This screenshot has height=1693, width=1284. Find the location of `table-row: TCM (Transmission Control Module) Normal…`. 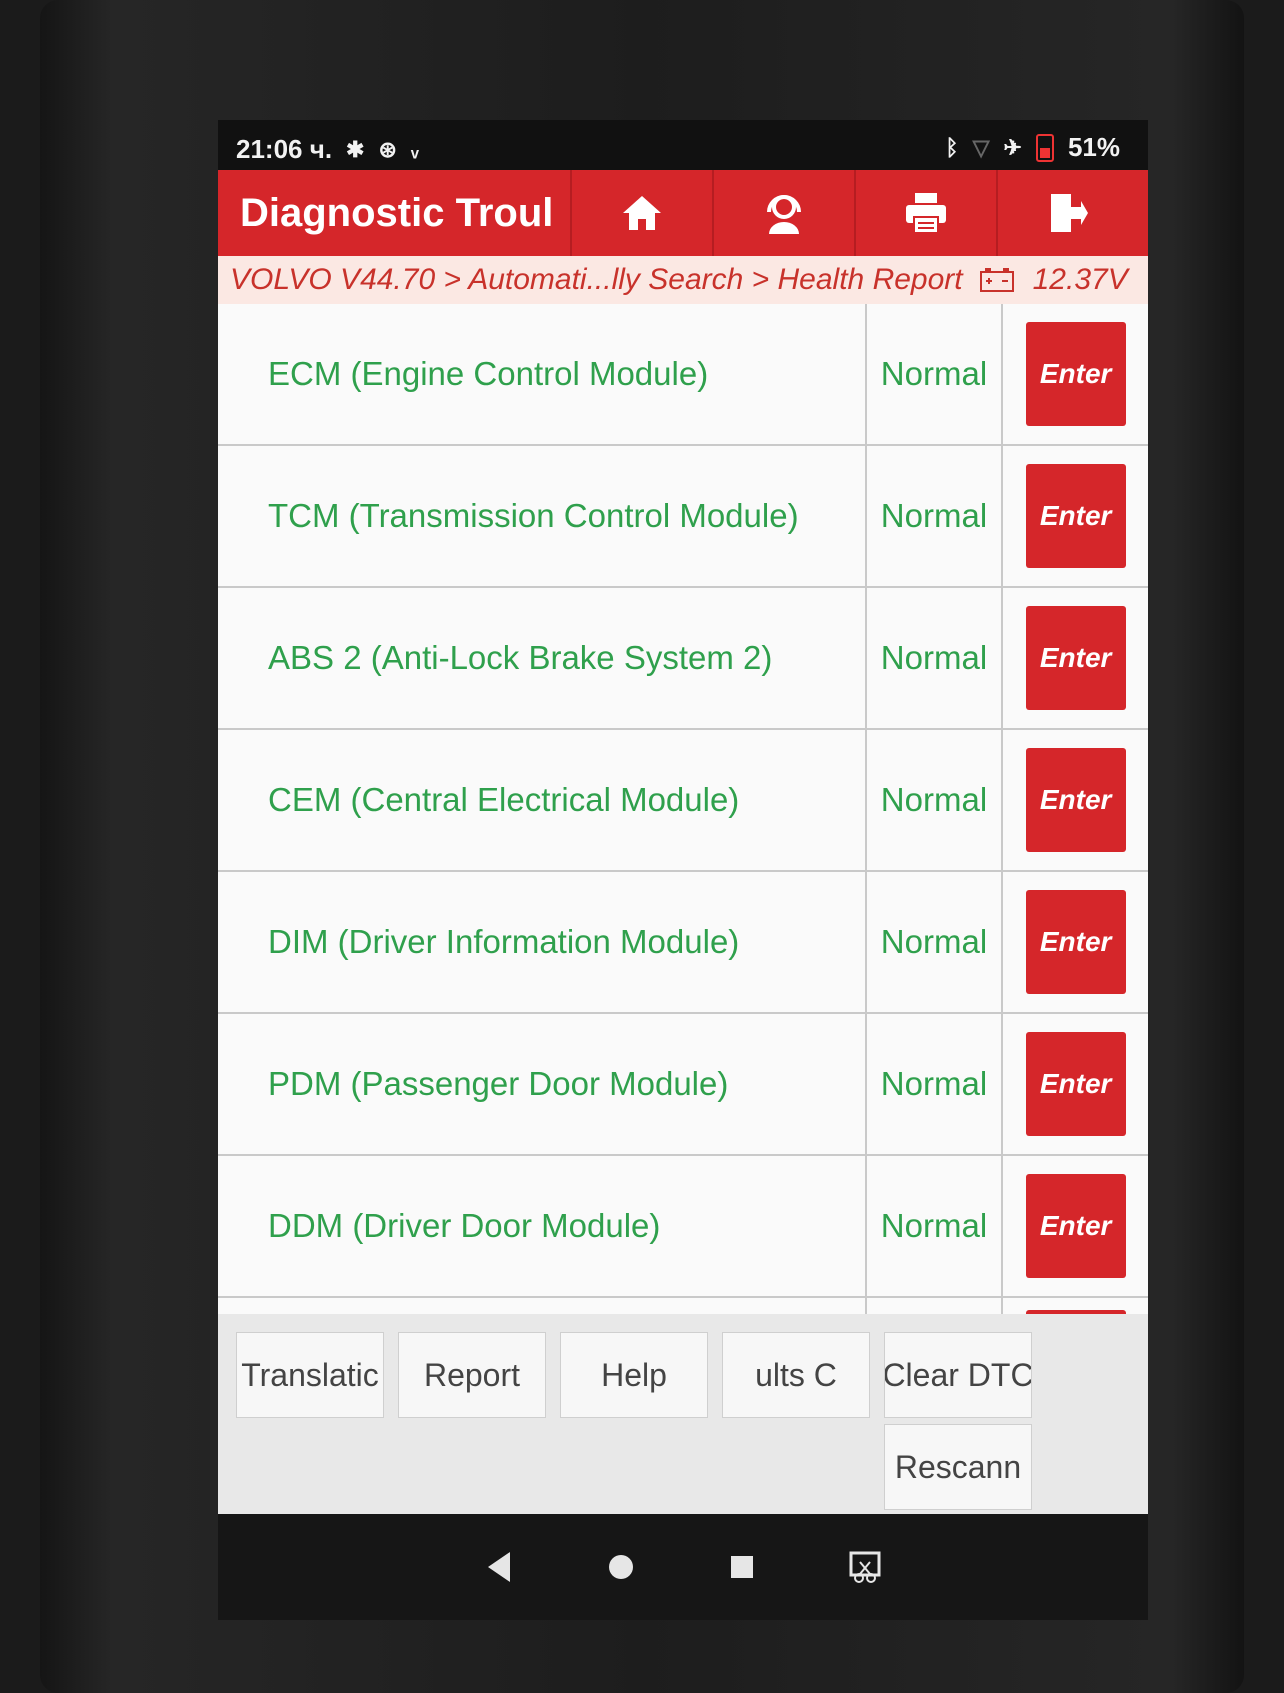

table-row: TCM (Transmission Control Module) Normal… is located at coordinates (683, 517).